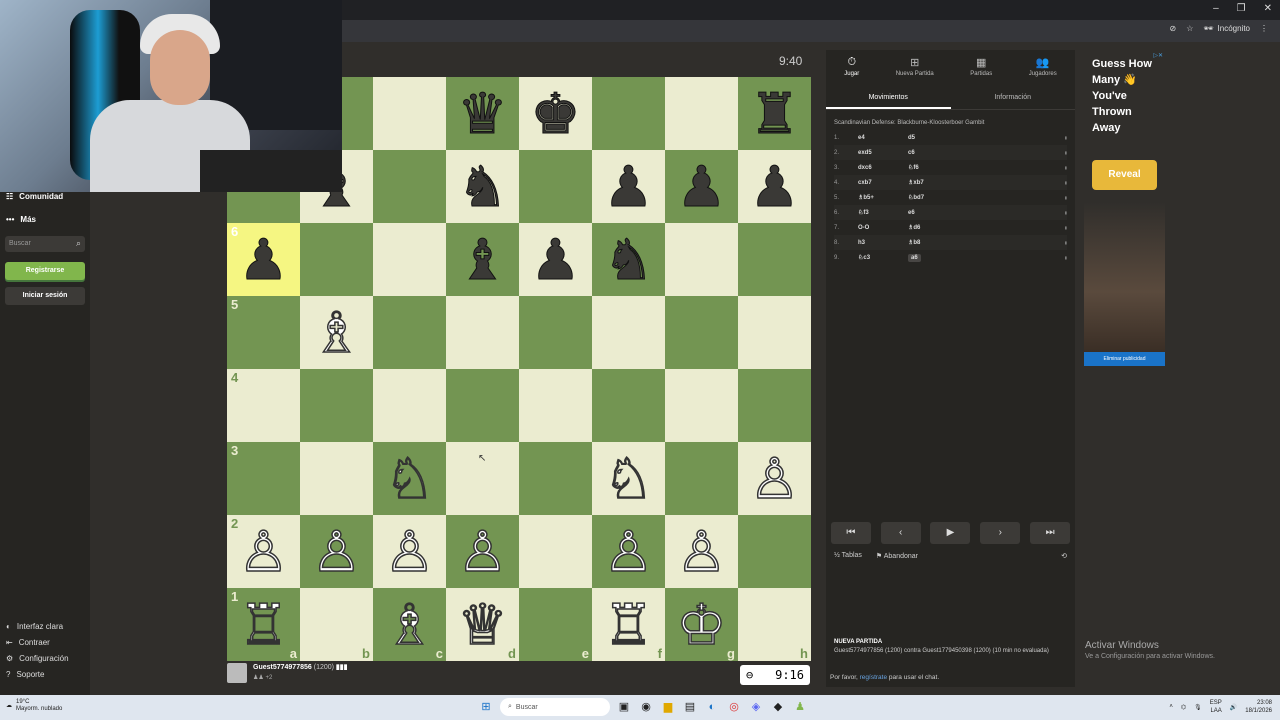 The image size is (1280, 720). Describe the element at coordinates (37, 658) in the screenshot. I see `sidebar-item-settings: ⚙ Configuración` at that location.